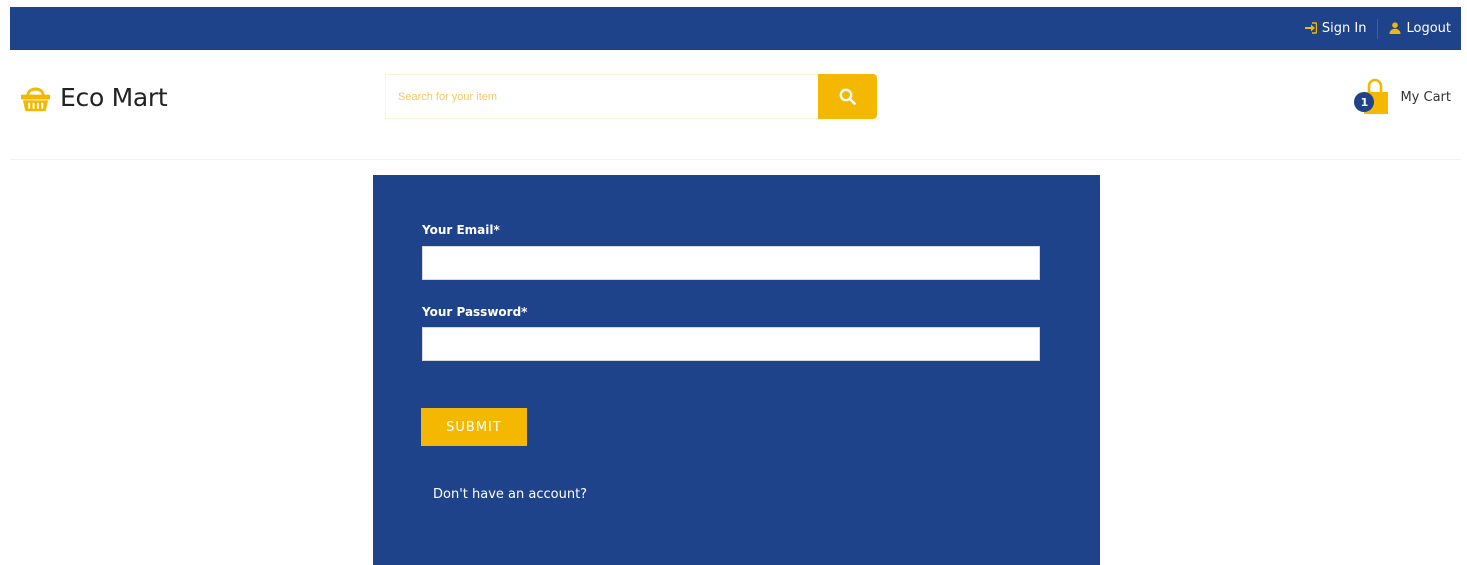  I want to click on link-divider, so click(1378, 28).